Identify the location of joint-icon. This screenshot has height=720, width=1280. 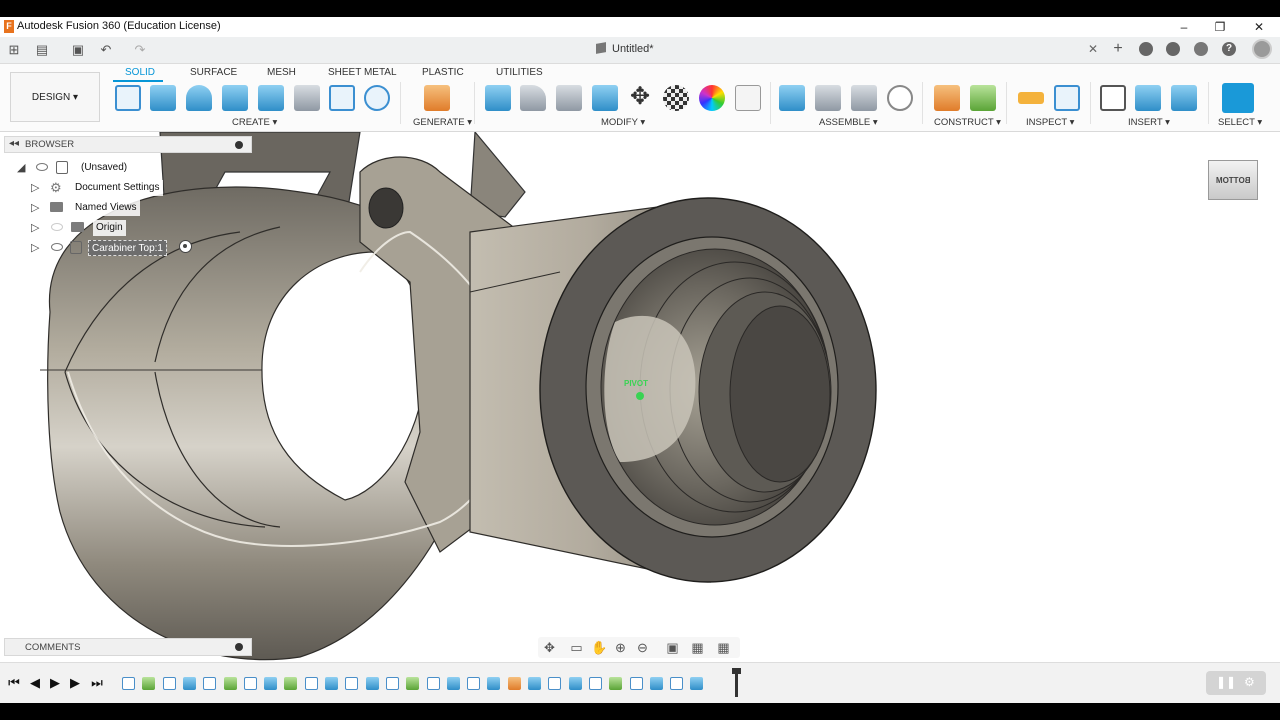
(828, 98).